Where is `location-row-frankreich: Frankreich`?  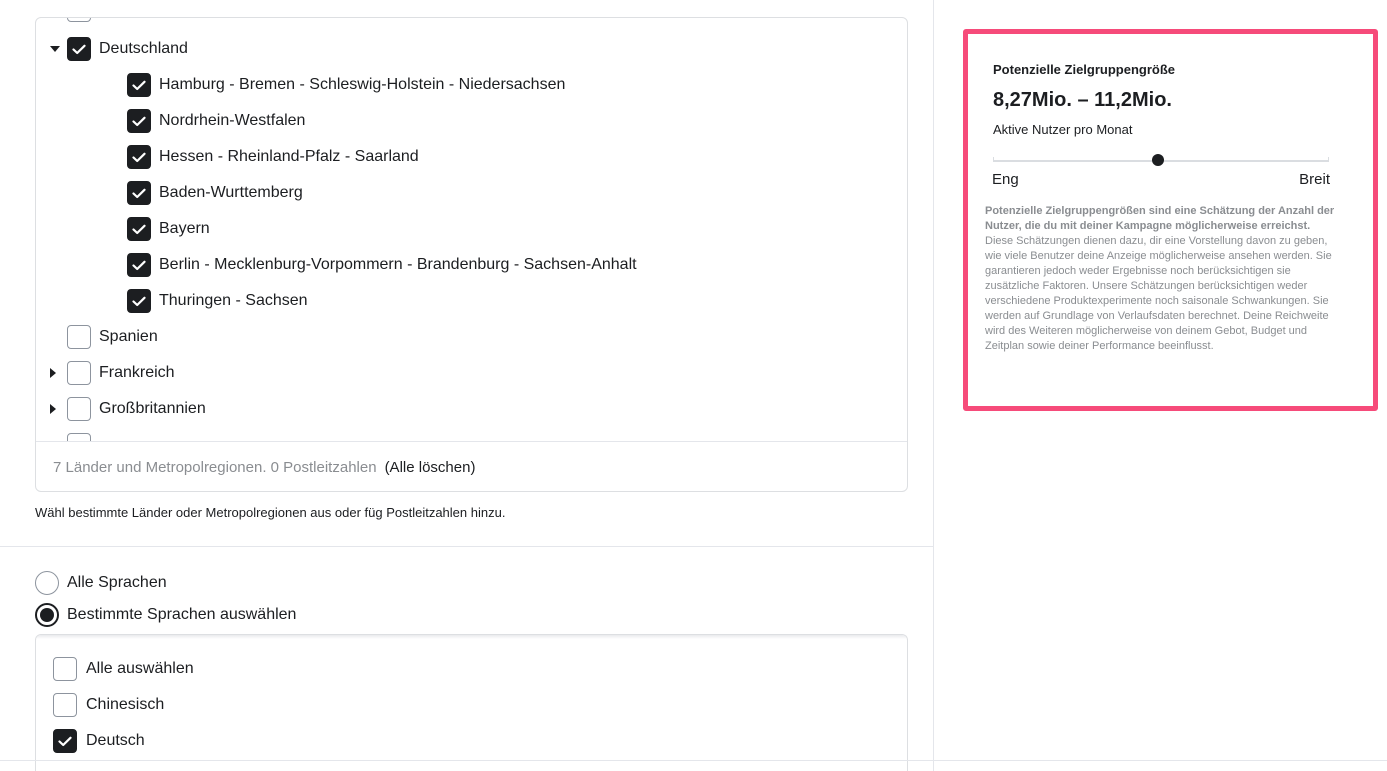 location-row-frankreich: Frankreich is located at coordinates (112, 373).